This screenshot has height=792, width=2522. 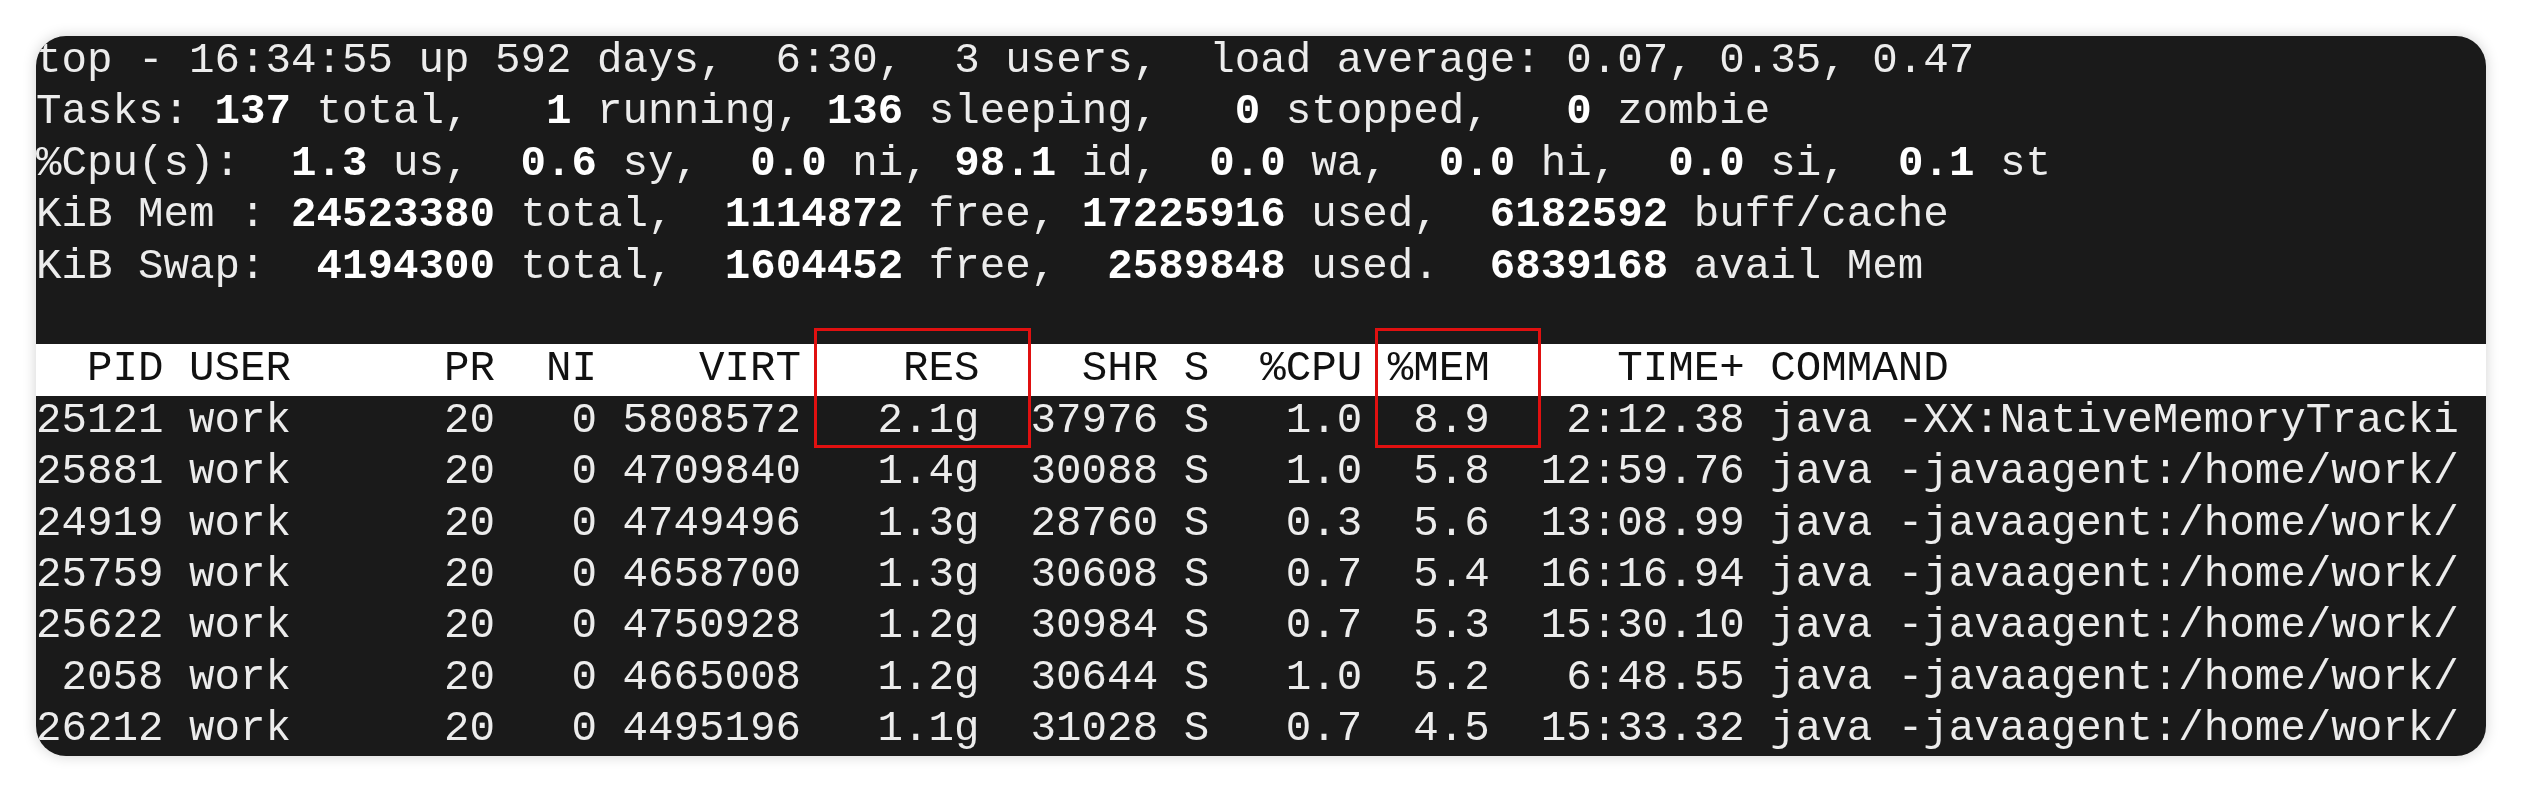 What do you see at coordinates (1617, 370) in the screenshot?
I see `column-header: TIME+` at bounding box center [1617, 370].